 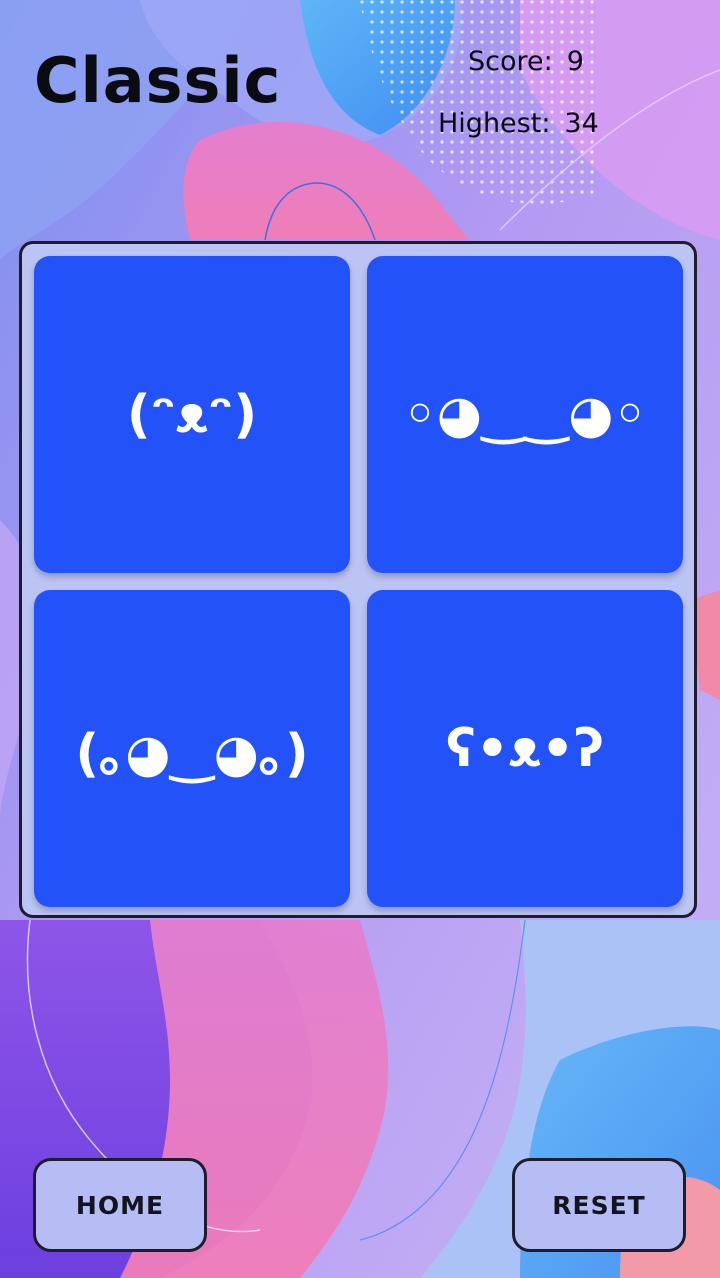 I want to click on home-button: HOME, so click(x=120, y=1205).